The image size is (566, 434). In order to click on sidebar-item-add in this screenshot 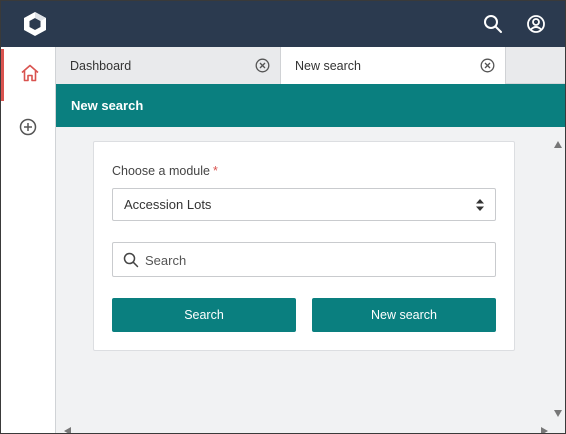, I will do `click(28, 129)`.